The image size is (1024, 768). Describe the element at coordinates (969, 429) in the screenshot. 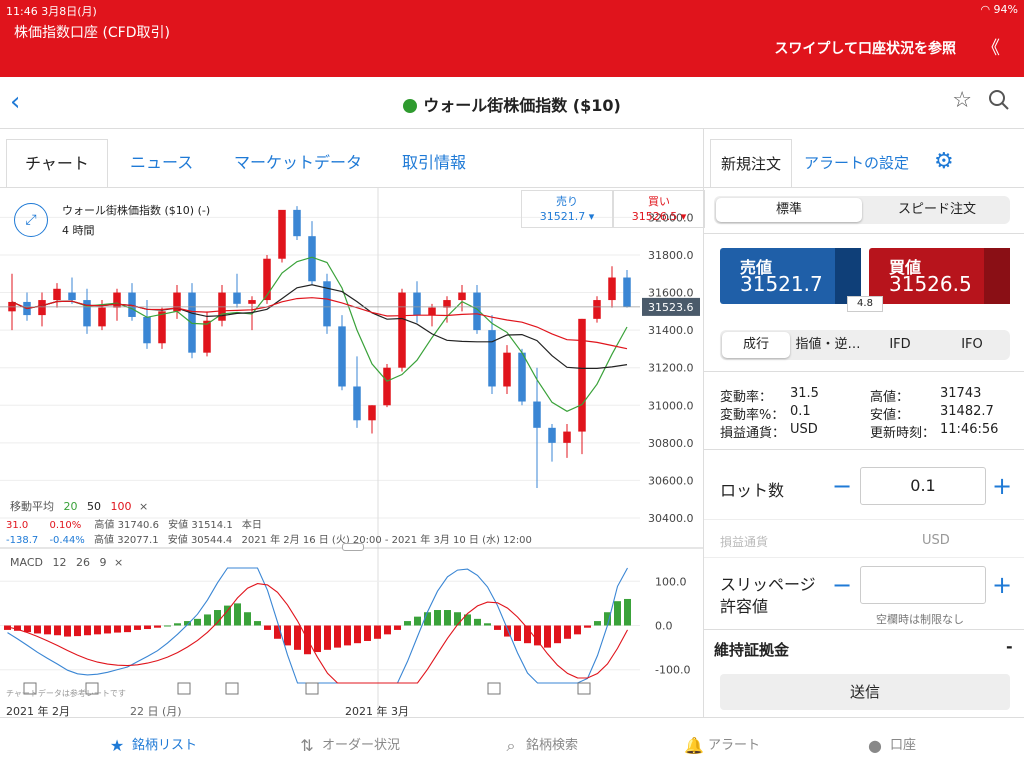

I see `info-value: 11:46:56` at that location.